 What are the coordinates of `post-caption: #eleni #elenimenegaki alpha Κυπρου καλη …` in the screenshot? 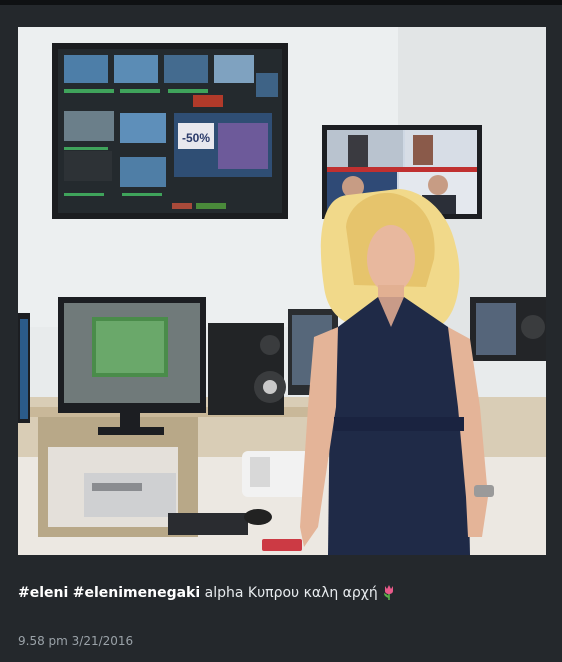 It's located at (282, 594).